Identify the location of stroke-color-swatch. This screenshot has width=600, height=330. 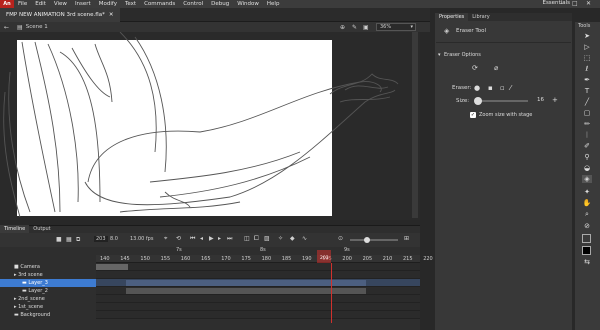
(586, 238).